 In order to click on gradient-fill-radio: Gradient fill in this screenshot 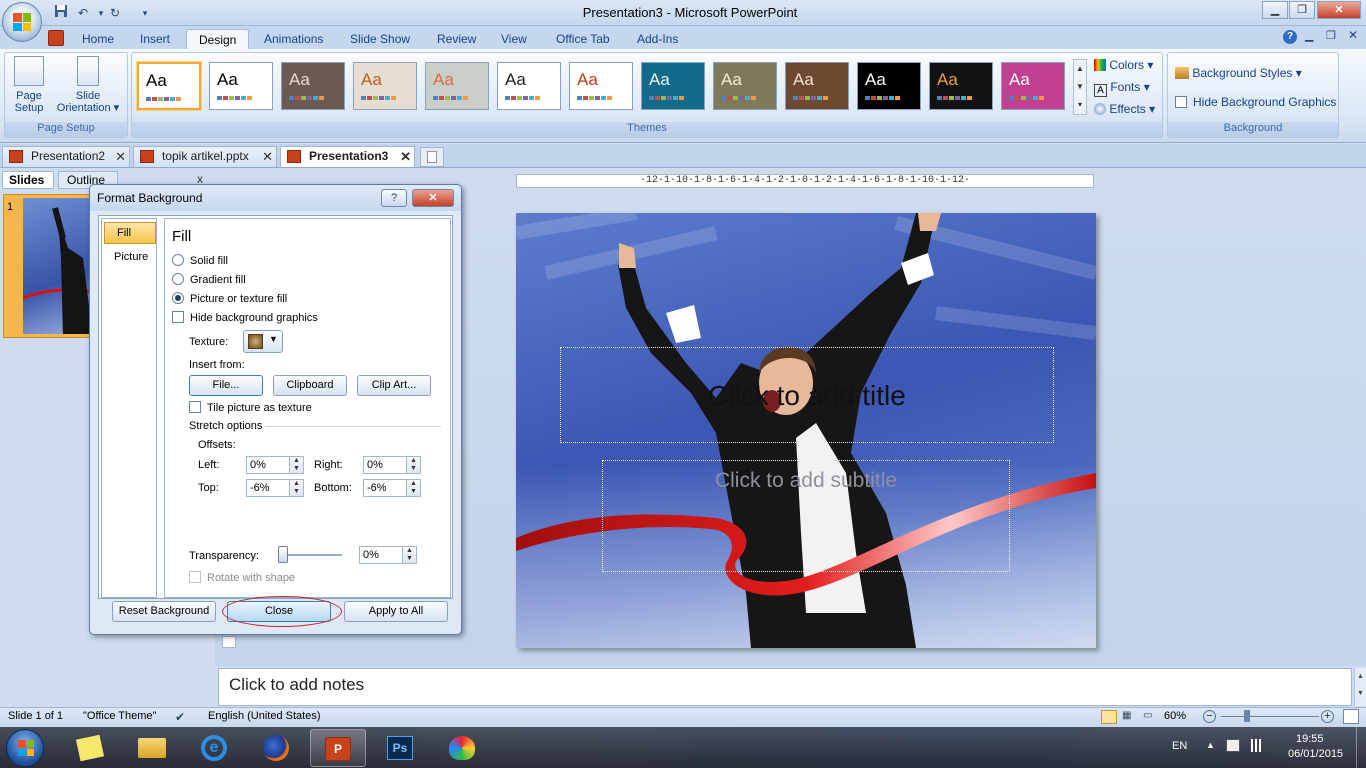, I will do `click(209, 280)`.